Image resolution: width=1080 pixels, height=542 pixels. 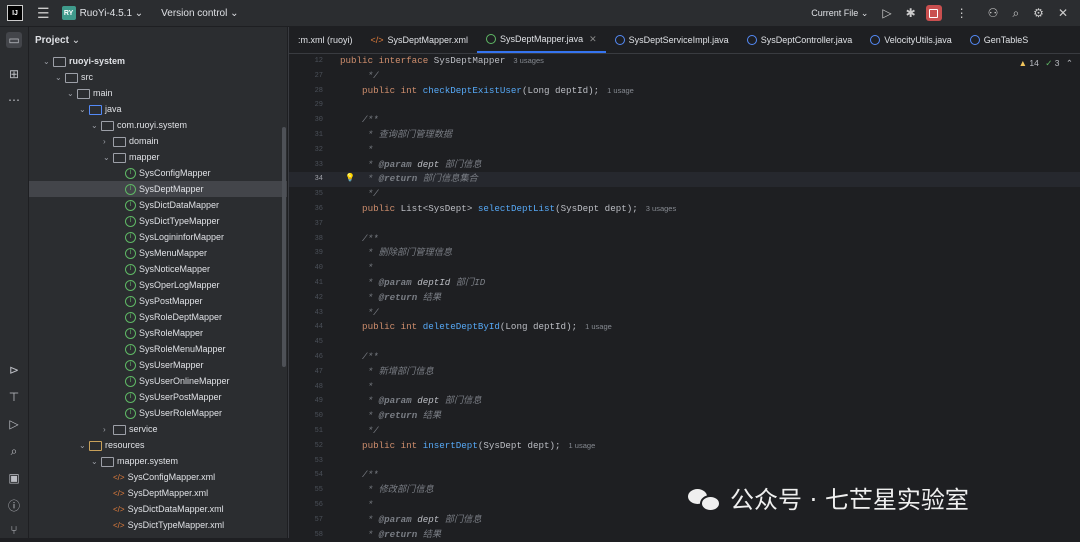 What do you see at coordinates (158, 253) in the screenshot?
I see `tree-item: ISysMenuMapper` at bounding box center [158, 253].